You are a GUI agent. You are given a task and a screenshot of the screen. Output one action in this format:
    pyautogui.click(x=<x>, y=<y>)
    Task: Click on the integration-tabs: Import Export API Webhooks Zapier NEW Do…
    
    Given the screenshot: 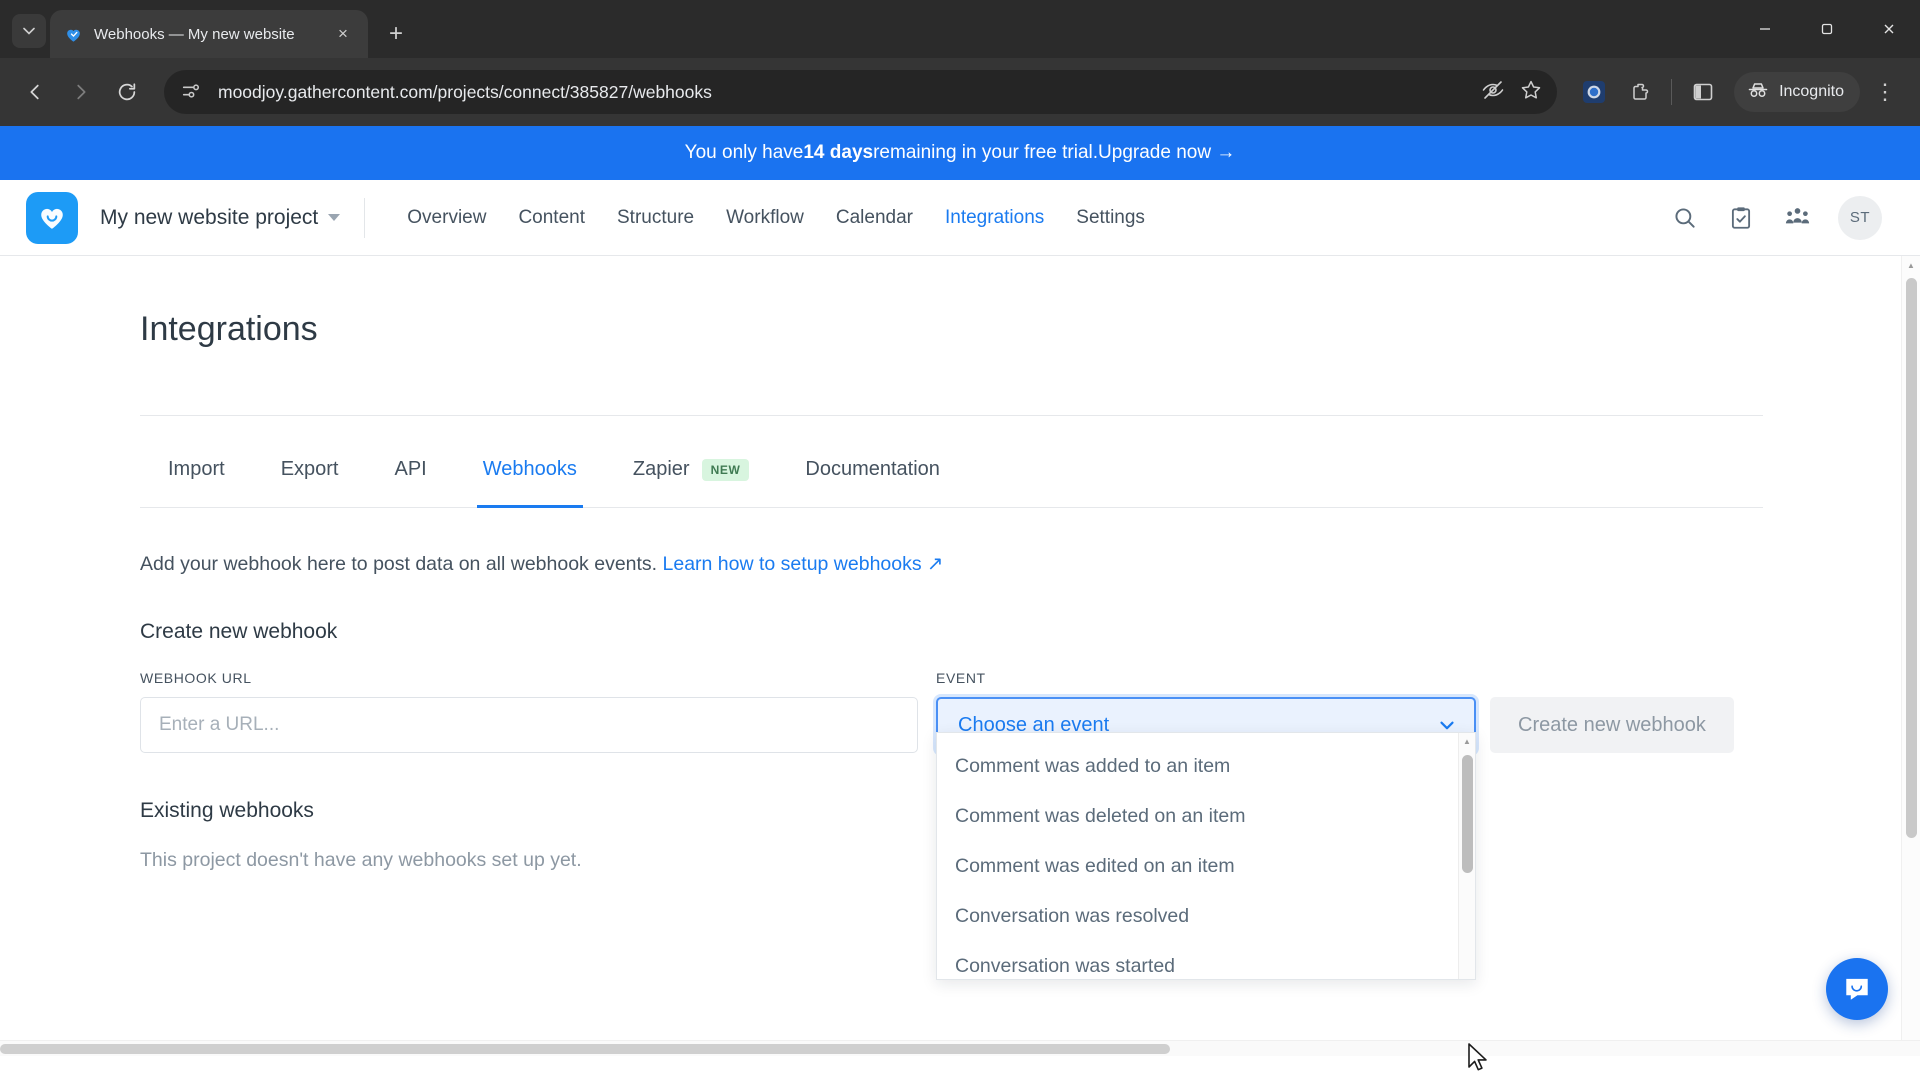 What is the action you would take?
    pyautogui.click(x=951, y=483)
    